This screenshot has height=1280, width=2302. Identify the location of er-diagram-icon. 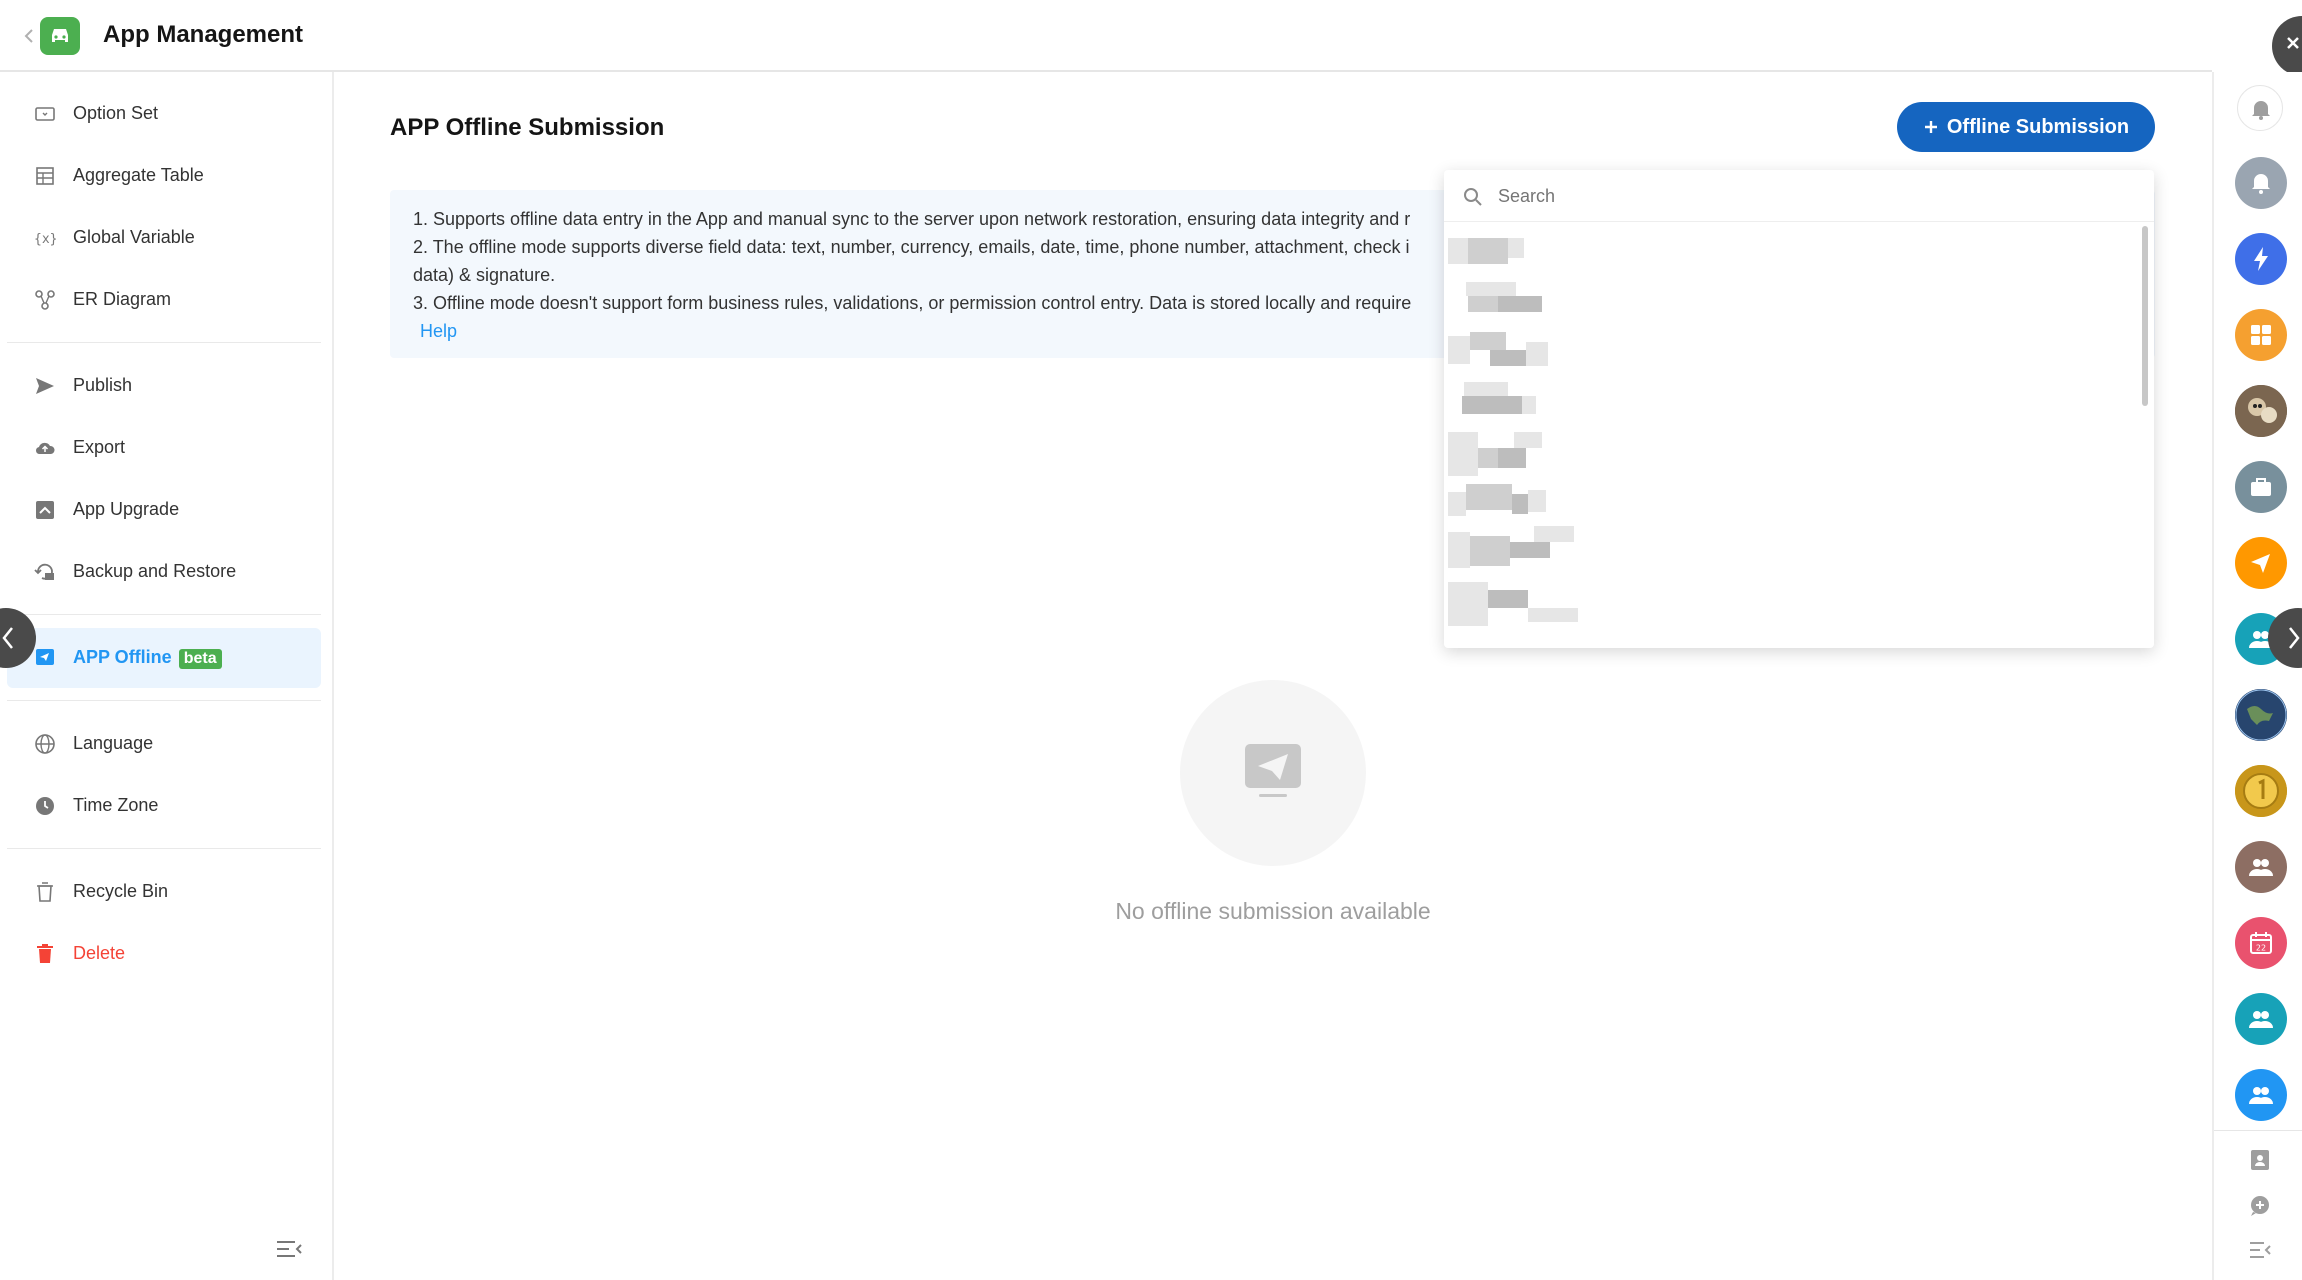
(45, 300).